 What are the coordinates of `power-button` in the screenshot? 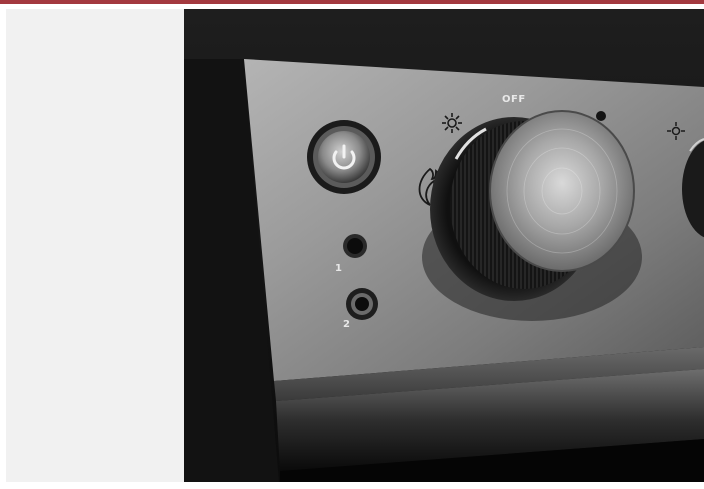 It's located at (344, 157).